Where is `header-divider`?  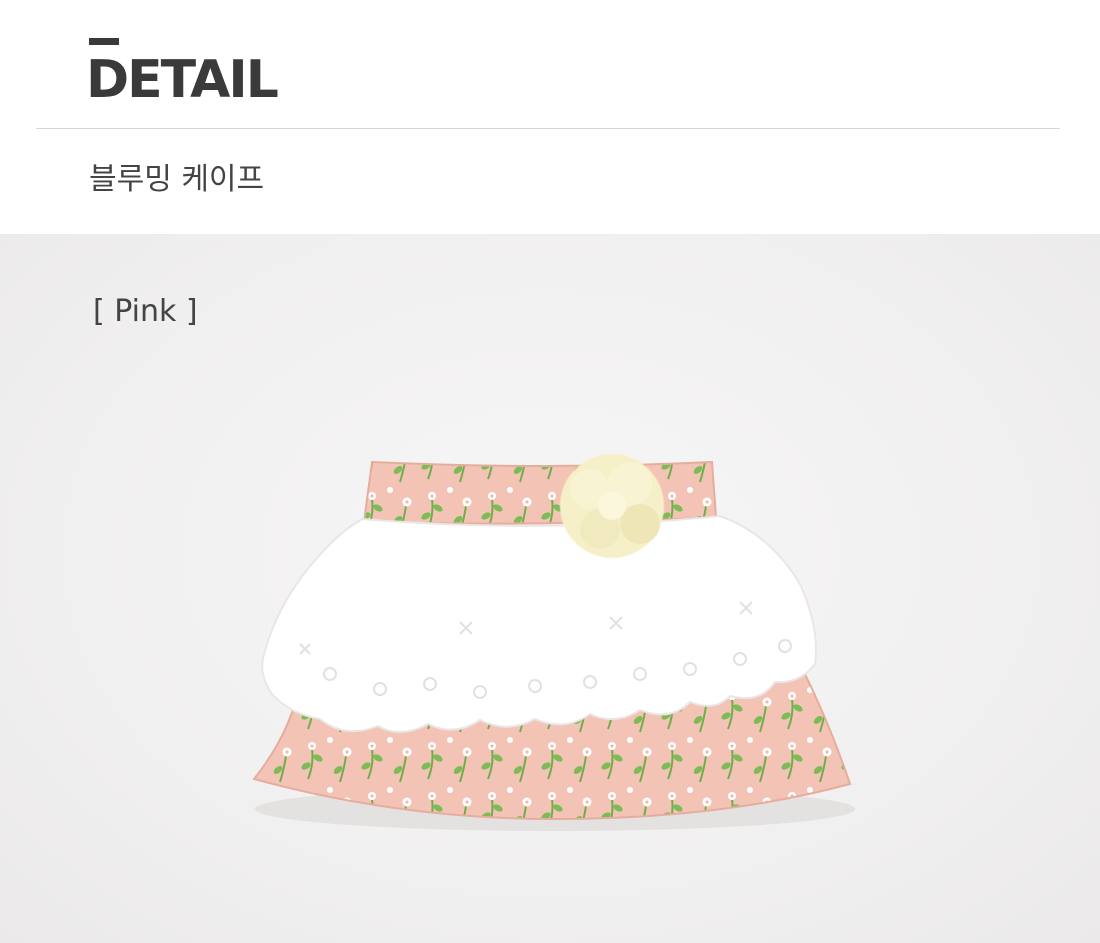
header-divider is located at coordinates (548, 128).